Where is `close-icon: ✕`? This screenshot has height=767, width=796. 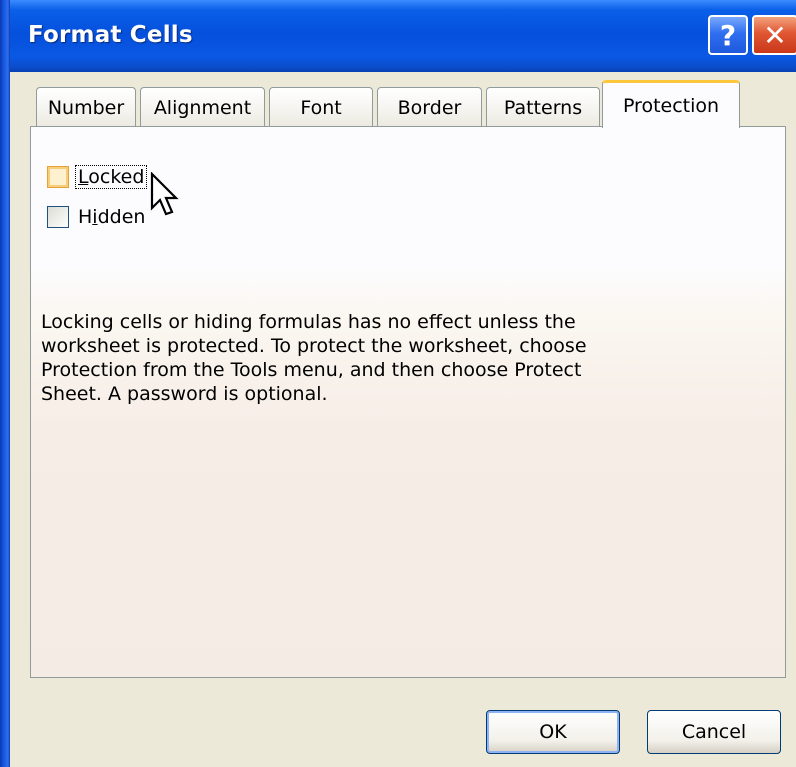 close-icon: ✕ is located at coordinates (775, 35).